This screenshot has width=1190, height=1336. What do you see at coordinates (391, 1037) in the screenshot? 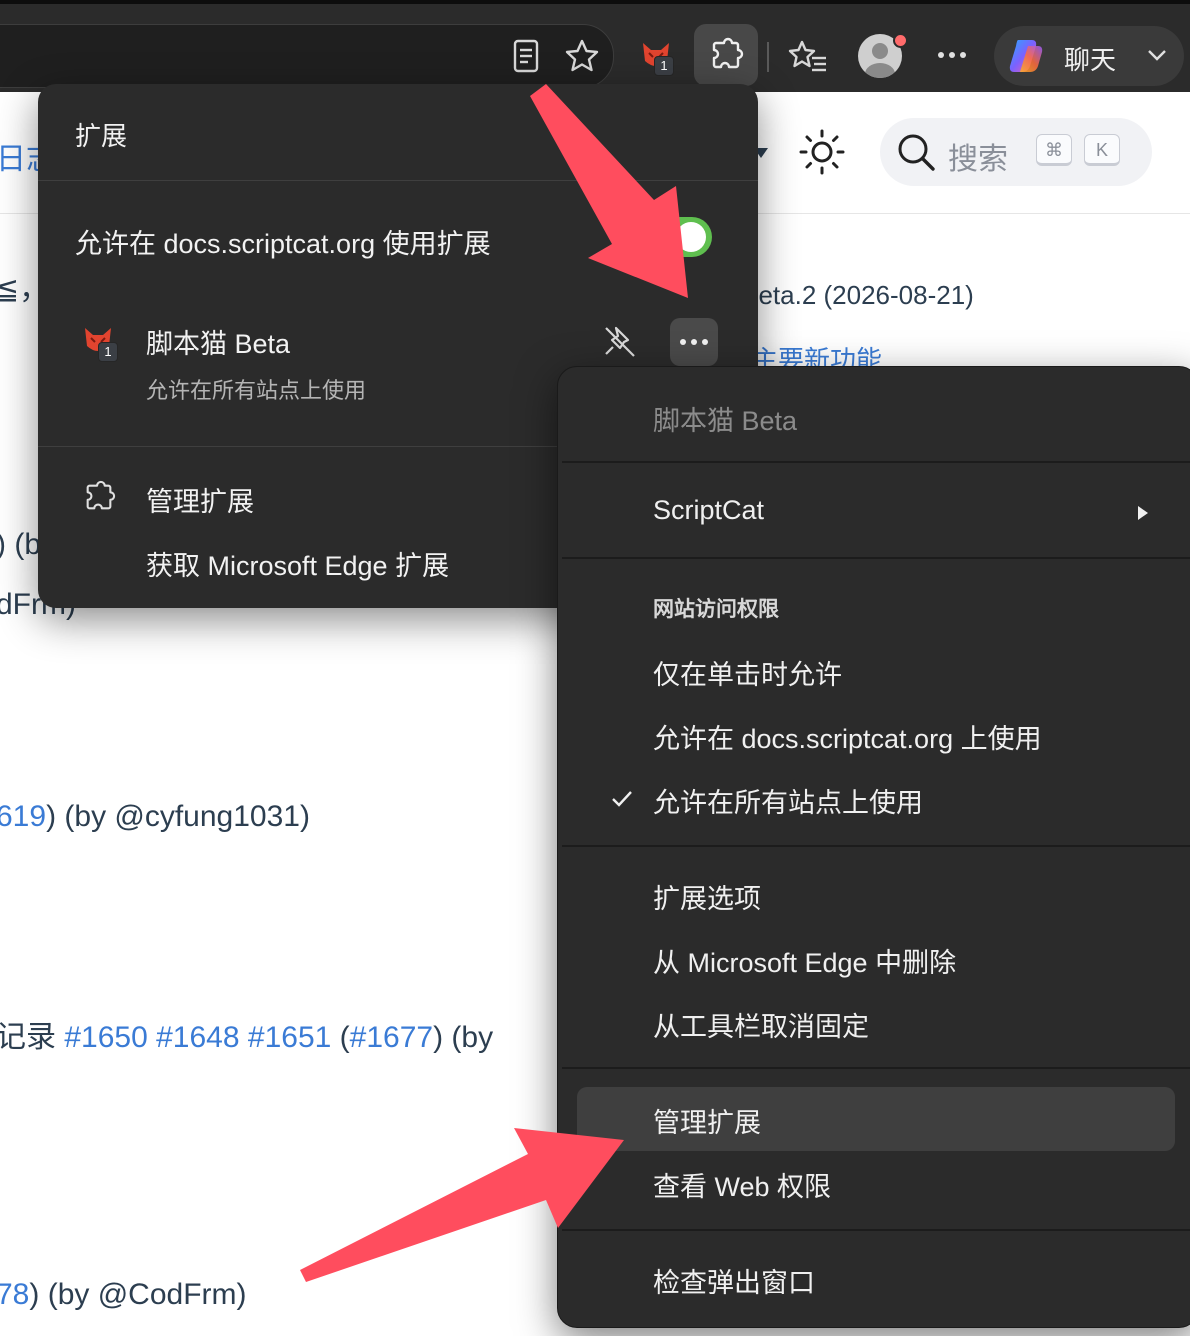
I see `page-link-pr: #1677` at bounding box center [391, 1037].